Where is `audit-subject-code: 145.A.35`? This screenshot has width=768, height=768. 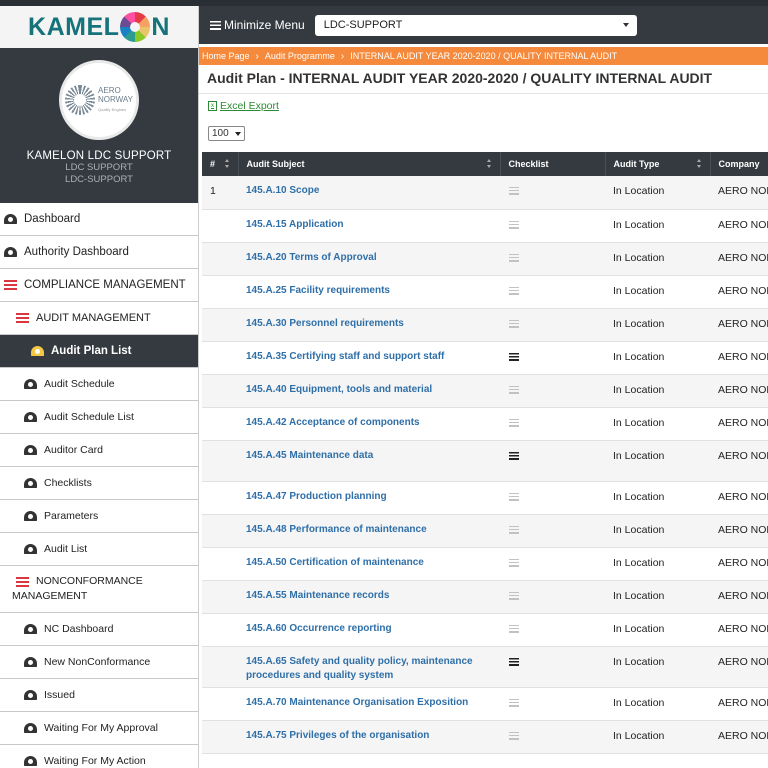
audit-subject-code: 145.A.35 is located at coordinates (266, 356).